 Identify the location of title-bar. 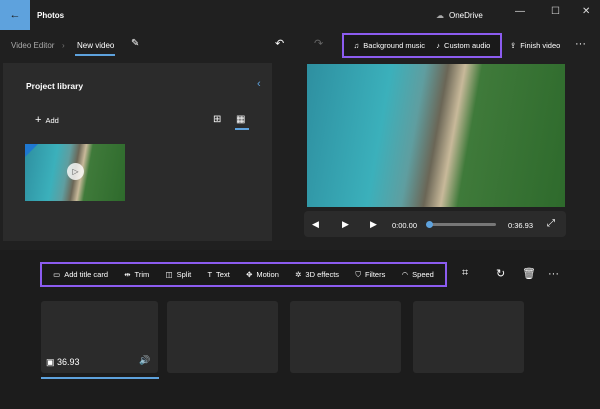
(300, 15).